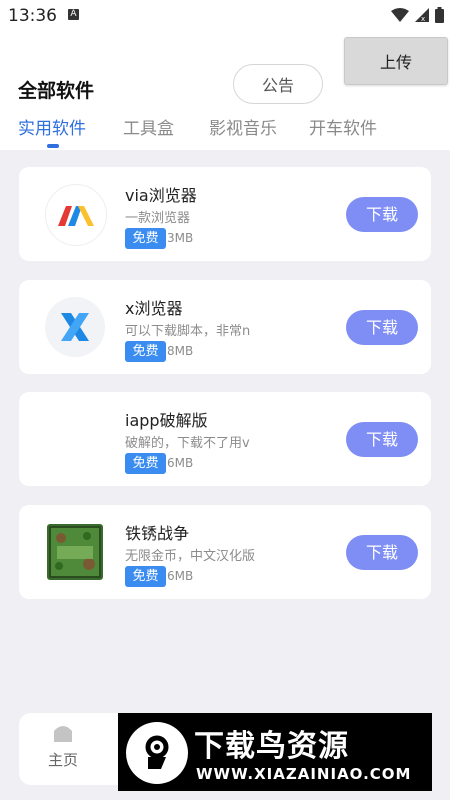 Image resolution: width=450 pixels, height=800 pixels. Describe the element at coordinates (225, 16) in the screenshot. I see `status-bar: 13:36 A x` at that location.